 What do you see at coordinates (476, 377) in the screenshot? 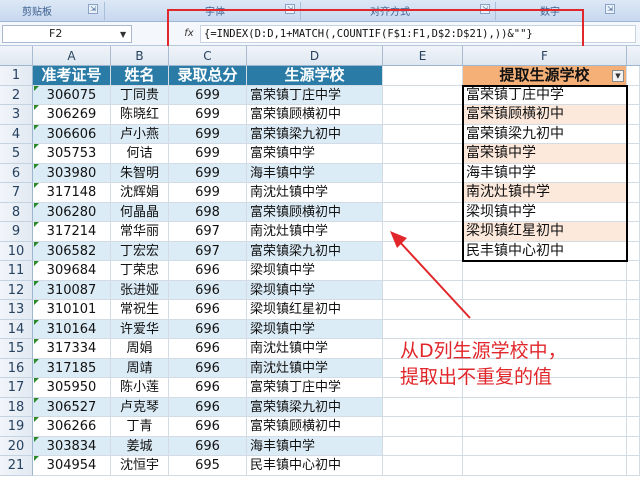
I see `annotation-line-2: 提取出不重复的值` at bounding box center [476, 377].